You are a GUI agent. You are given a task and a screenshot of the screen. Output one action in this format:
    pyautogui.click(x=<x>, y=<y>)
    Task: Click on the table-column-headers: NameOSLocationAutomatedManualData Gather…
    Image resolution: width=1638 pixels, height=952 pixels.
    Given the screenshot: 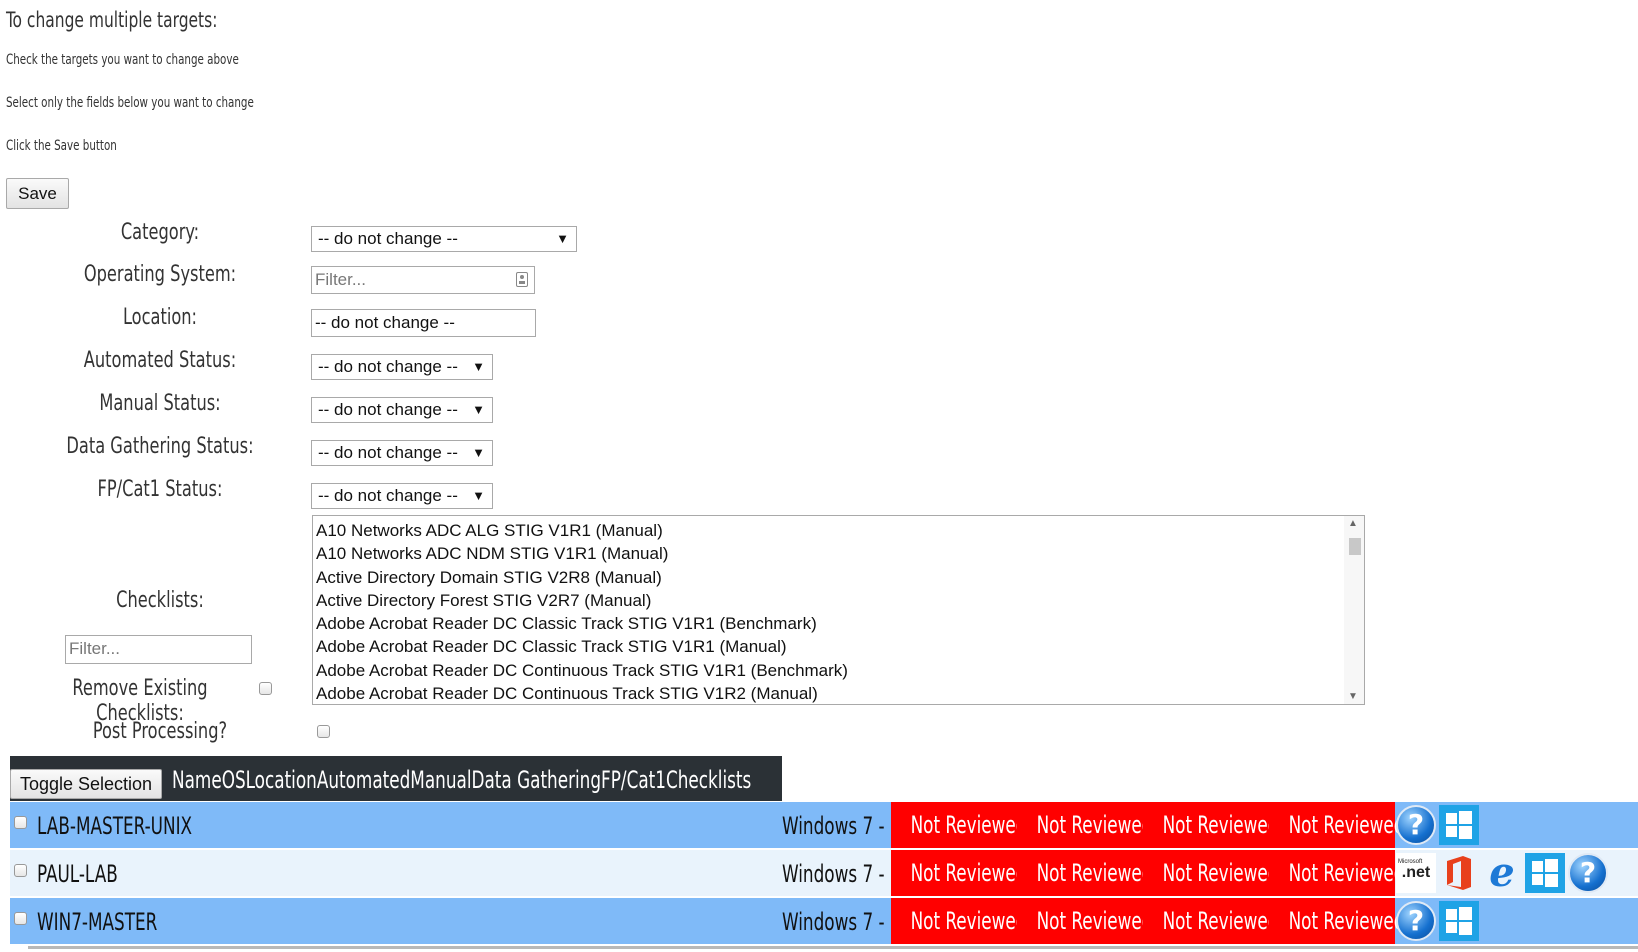 What is the action you would take?
    pyautogui.click(x=461, y=780)
    